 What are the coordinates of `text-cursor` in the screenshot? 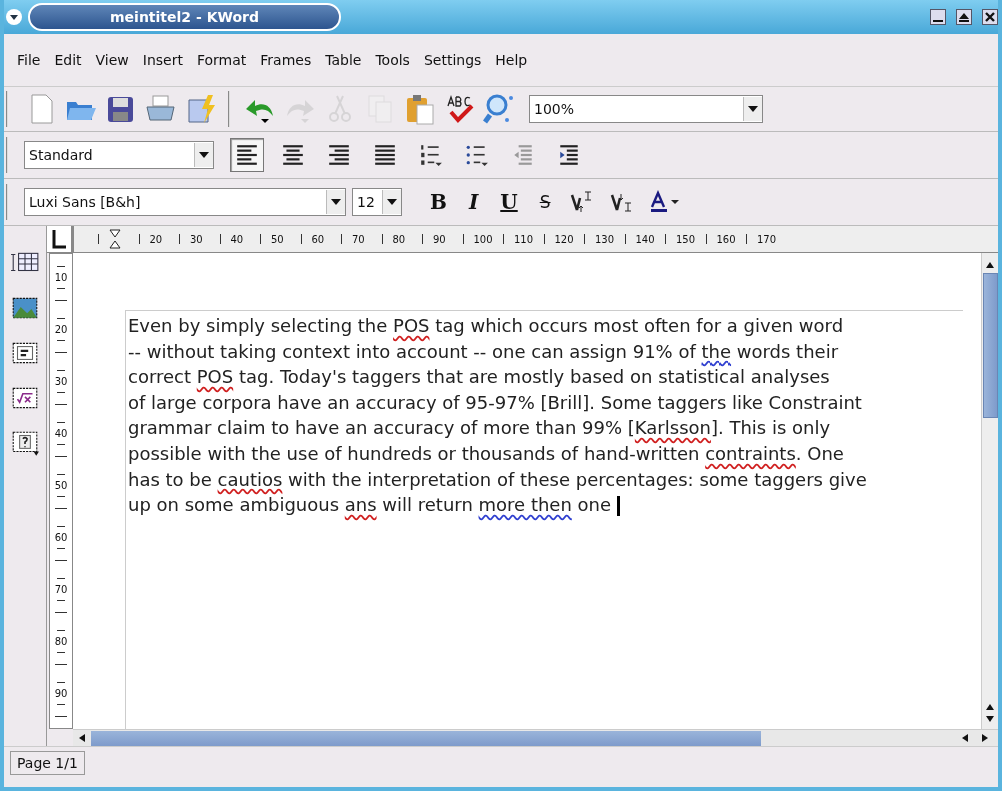 It's located at (619, 506).